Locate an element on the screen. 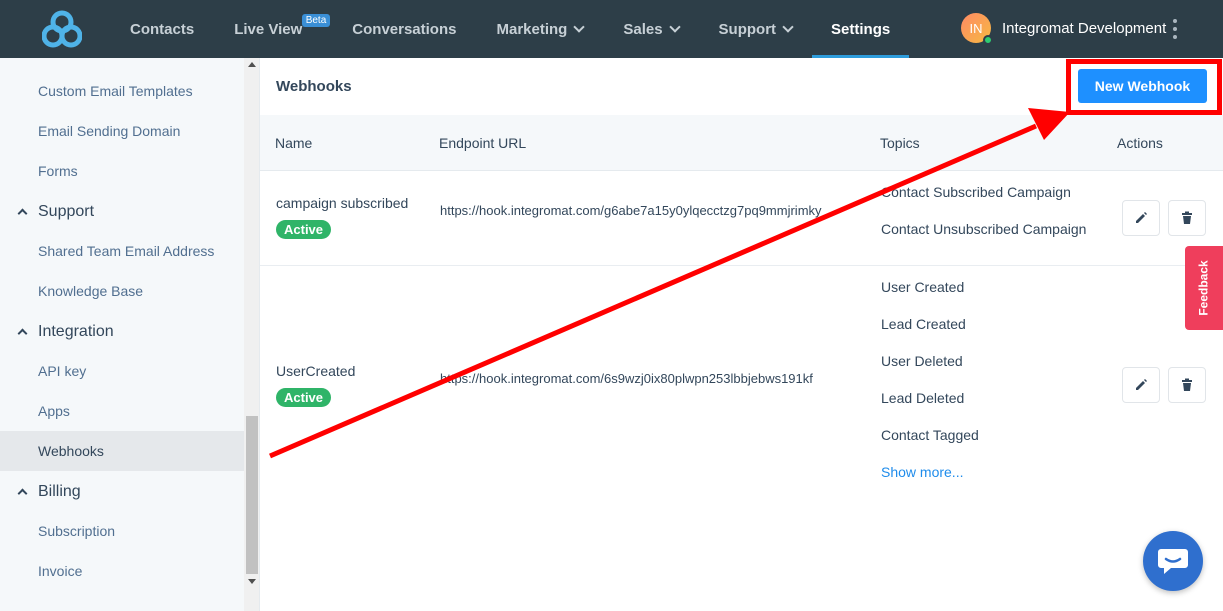 This screenshot has height=611, width=1223. avatar: IN is located at coordinates (977, 29).